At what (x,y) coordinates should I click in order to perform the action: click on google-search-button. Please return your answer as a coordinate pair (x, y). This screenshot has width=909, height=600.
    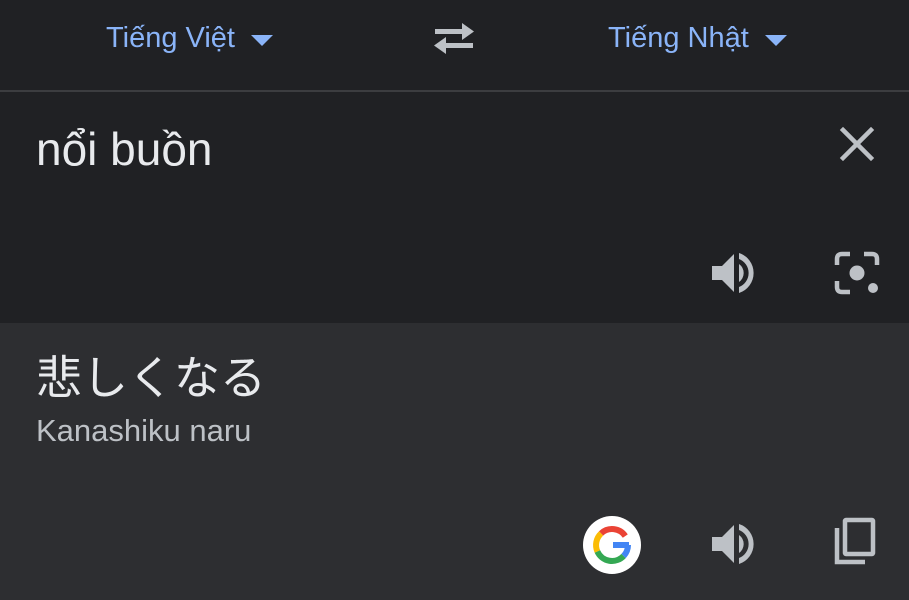
    Looking at the image, I should click on (612, 545).